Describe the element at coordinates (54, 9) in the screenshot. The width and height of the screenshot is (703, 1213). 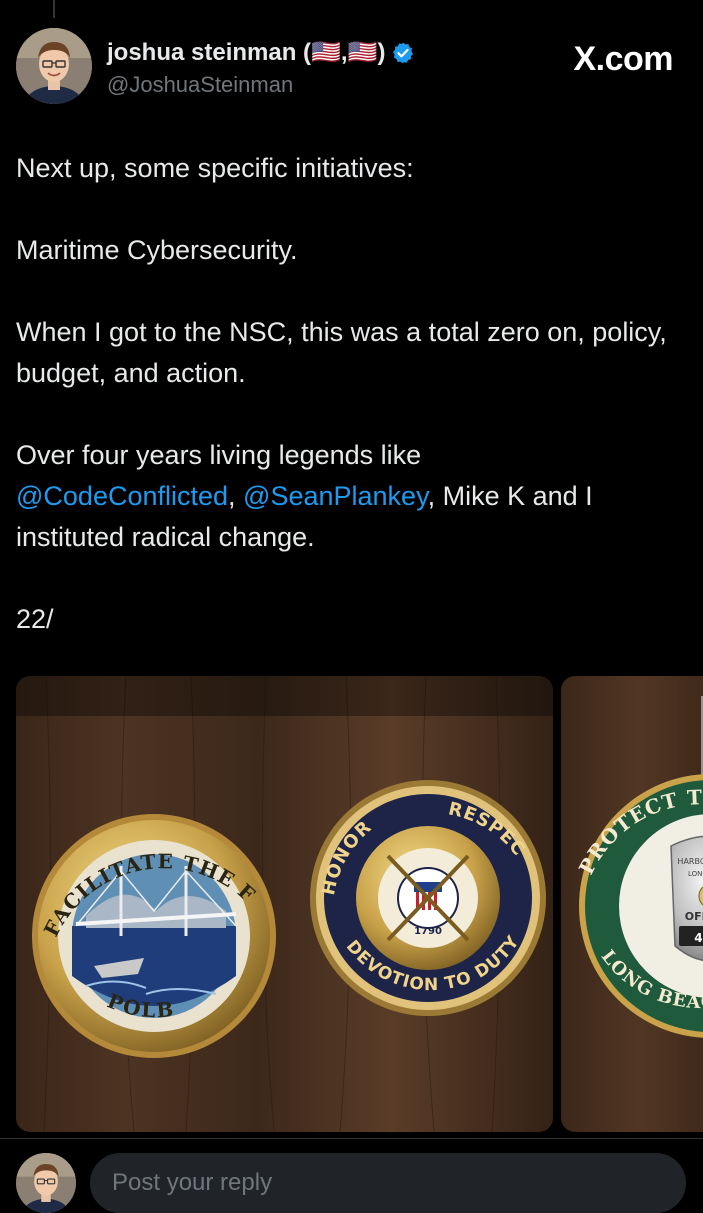
I see `thread-connector-line` at that location.